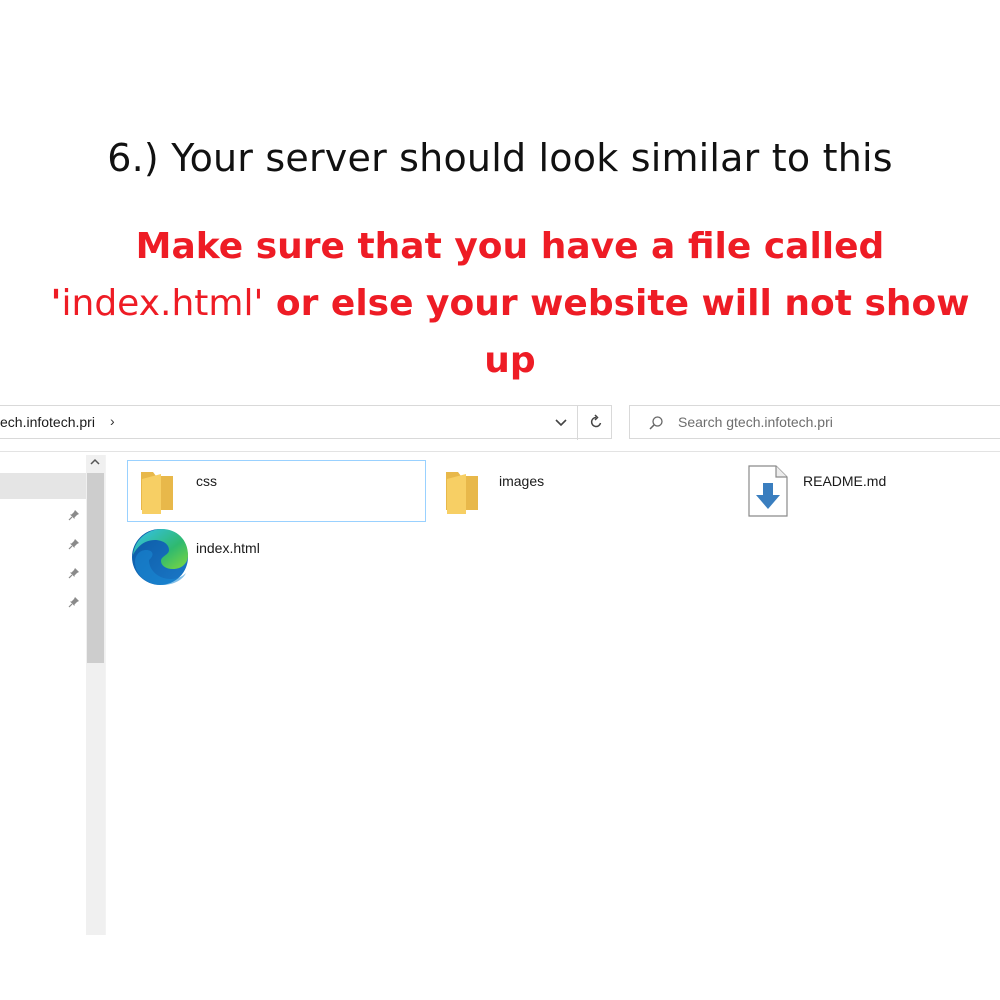 The width and height of the screenshot is (1000, 1000). I want to click on pane-divider, so click(105, 695).